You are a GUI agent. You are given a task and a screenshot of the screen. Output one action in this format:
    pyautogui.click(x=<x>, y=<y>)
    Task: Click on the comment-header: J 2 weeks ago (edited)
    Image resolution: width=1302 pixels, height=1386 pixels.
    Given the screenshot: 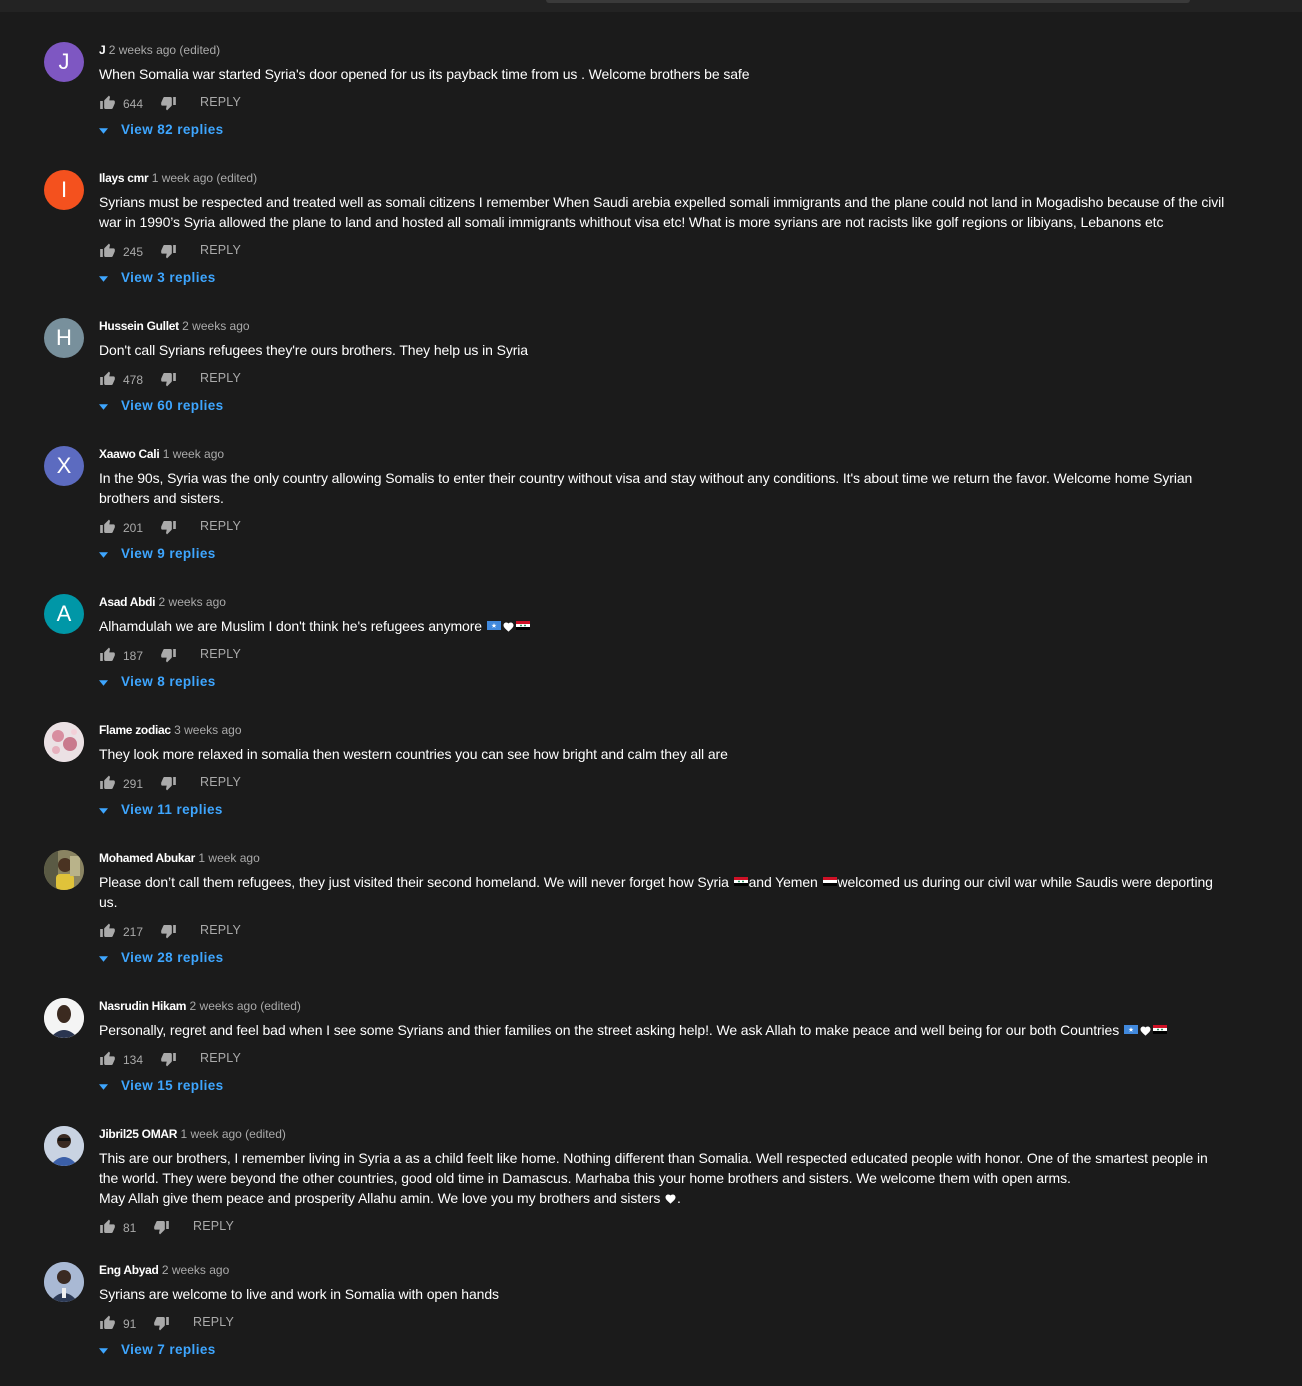 What is the action you would take?
    pyautogui.click(x=689, y=50)
    